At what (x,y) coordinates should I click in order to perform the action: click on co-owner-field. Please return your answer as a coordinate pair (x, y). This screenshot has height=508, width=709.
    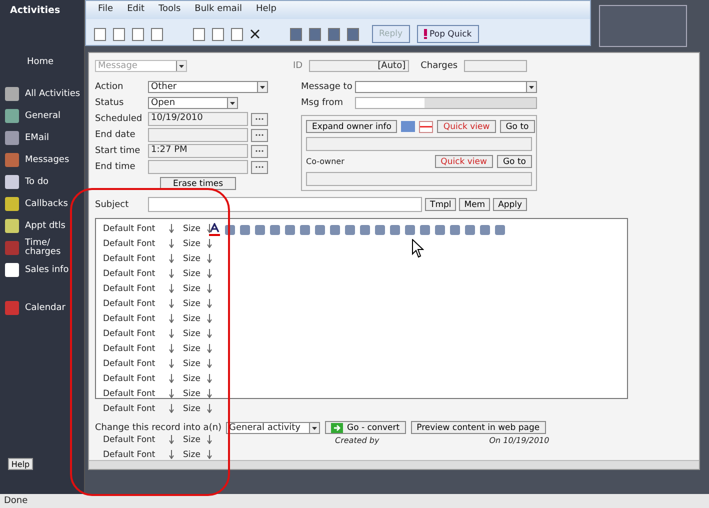
    Looking at the image, I should click on (419, 179).